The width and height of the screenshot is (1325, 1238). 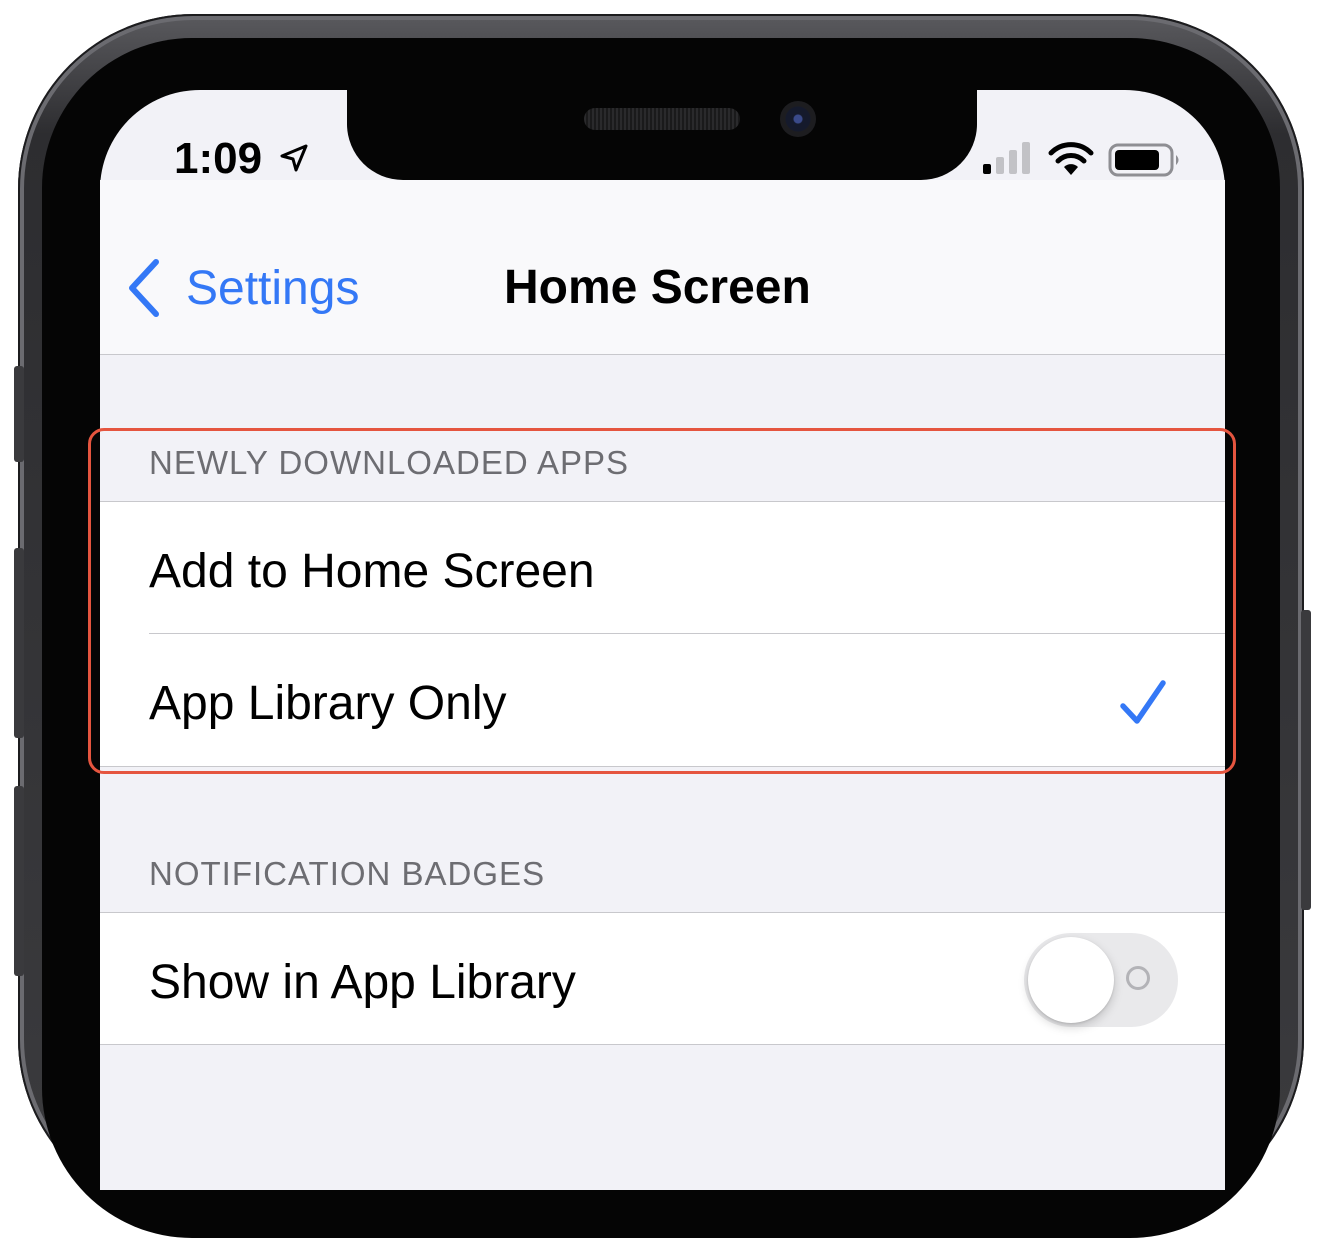 I want to click on row-label: Show in App Library, so click(x=362, y=982).